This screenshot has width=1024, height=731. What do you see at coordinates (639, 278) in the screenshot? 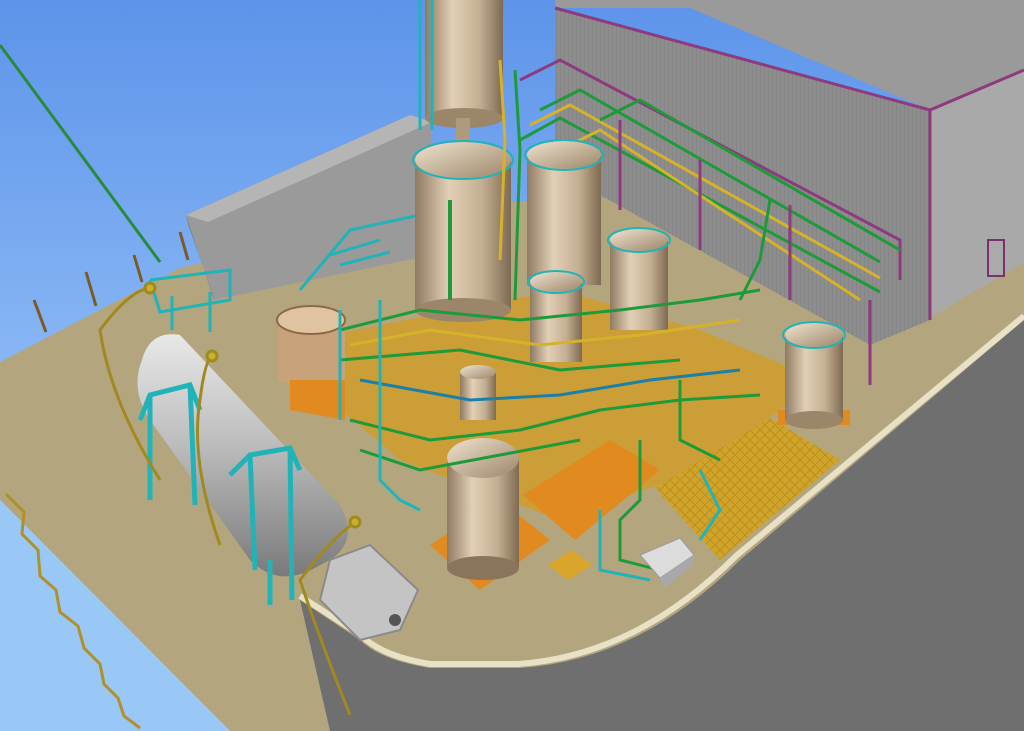
I see `vessel-c` at bounding box center [639, 278].